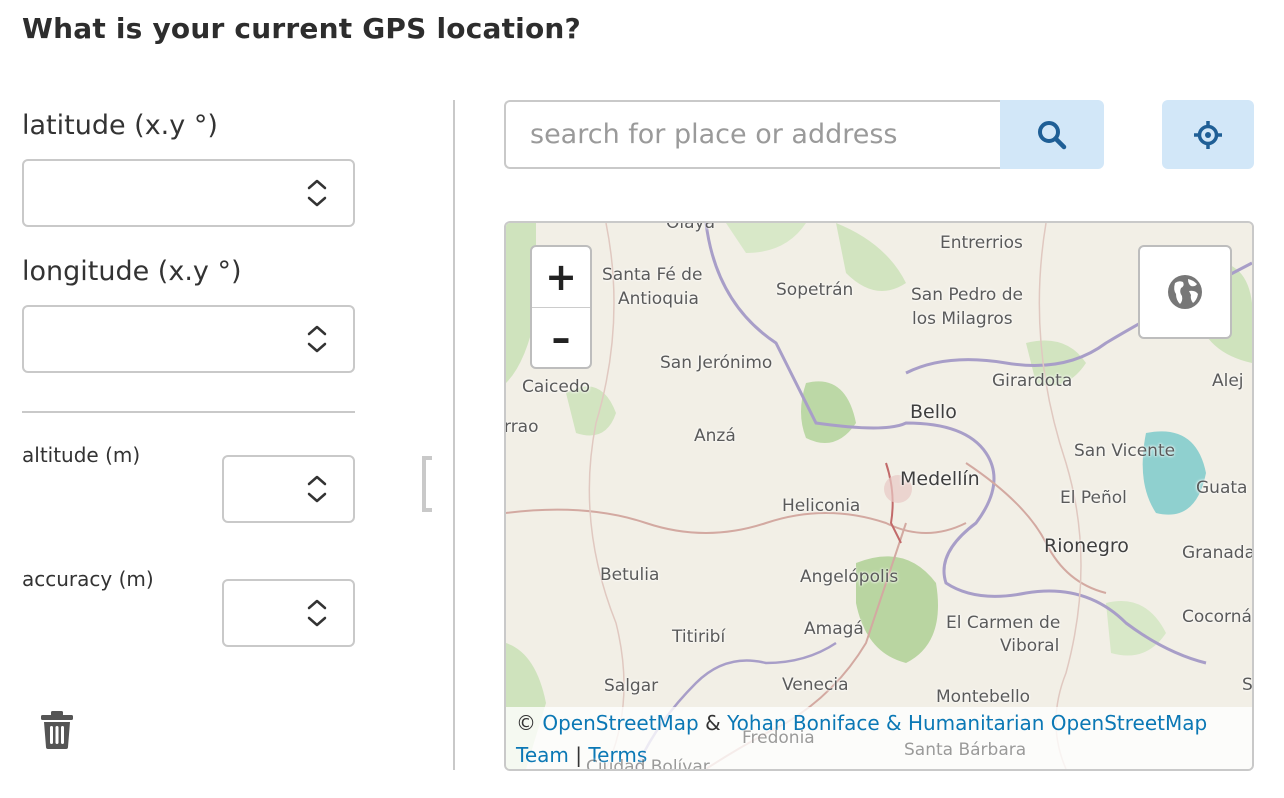 This screenshot has width=1284, height=798. What do you see at coordinates (815, 685) in the screenshot?
I see `map-label: Venecia` at bounding box center [815, 685].